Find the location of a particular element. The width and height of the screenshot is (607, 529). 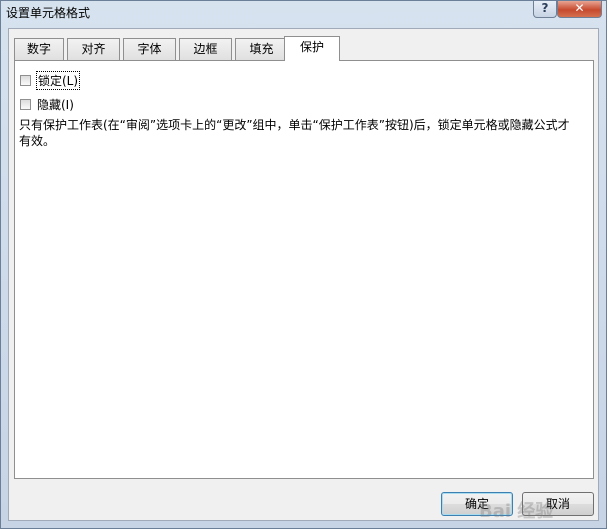

tab-font: 字体 is located at coordinates (149, 49).